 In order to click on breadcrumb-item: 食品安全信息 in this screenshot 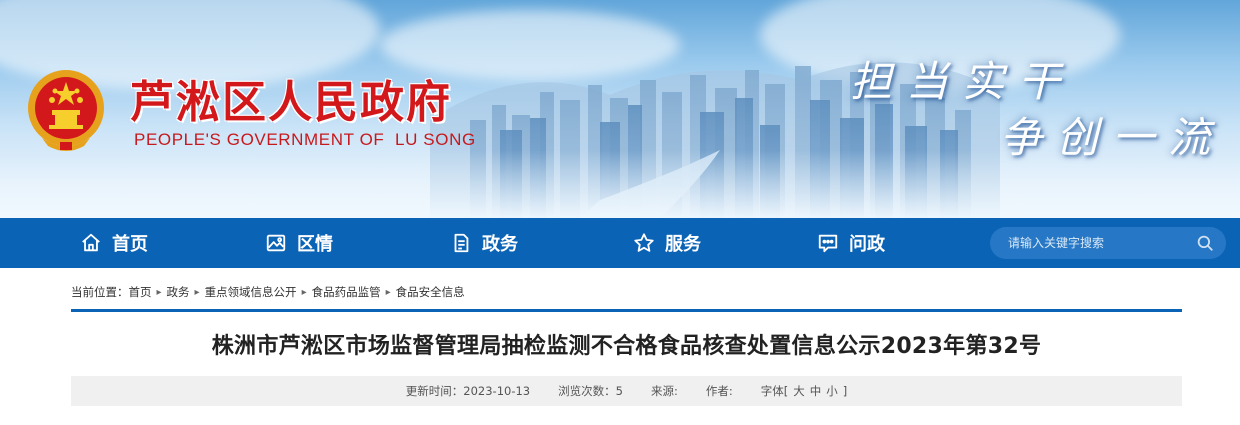, I will do `click(430, 292)`.